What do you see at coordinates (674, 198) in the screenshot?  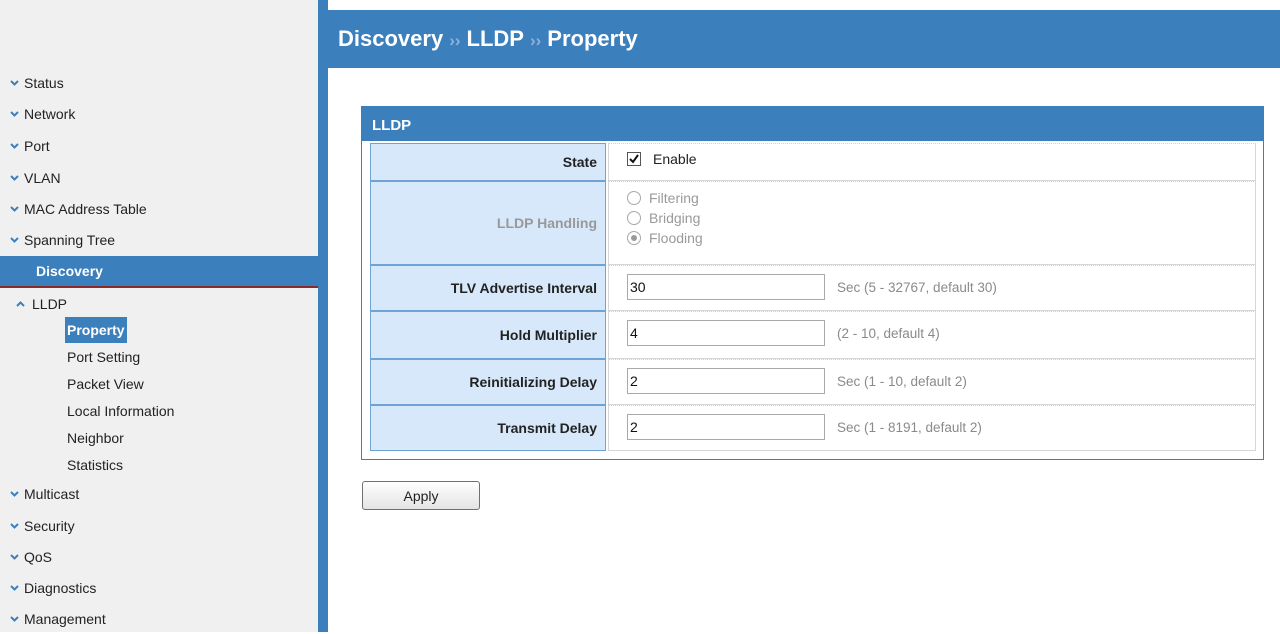 I see `radio-label: Filtering` at bounding box center [674, 198].